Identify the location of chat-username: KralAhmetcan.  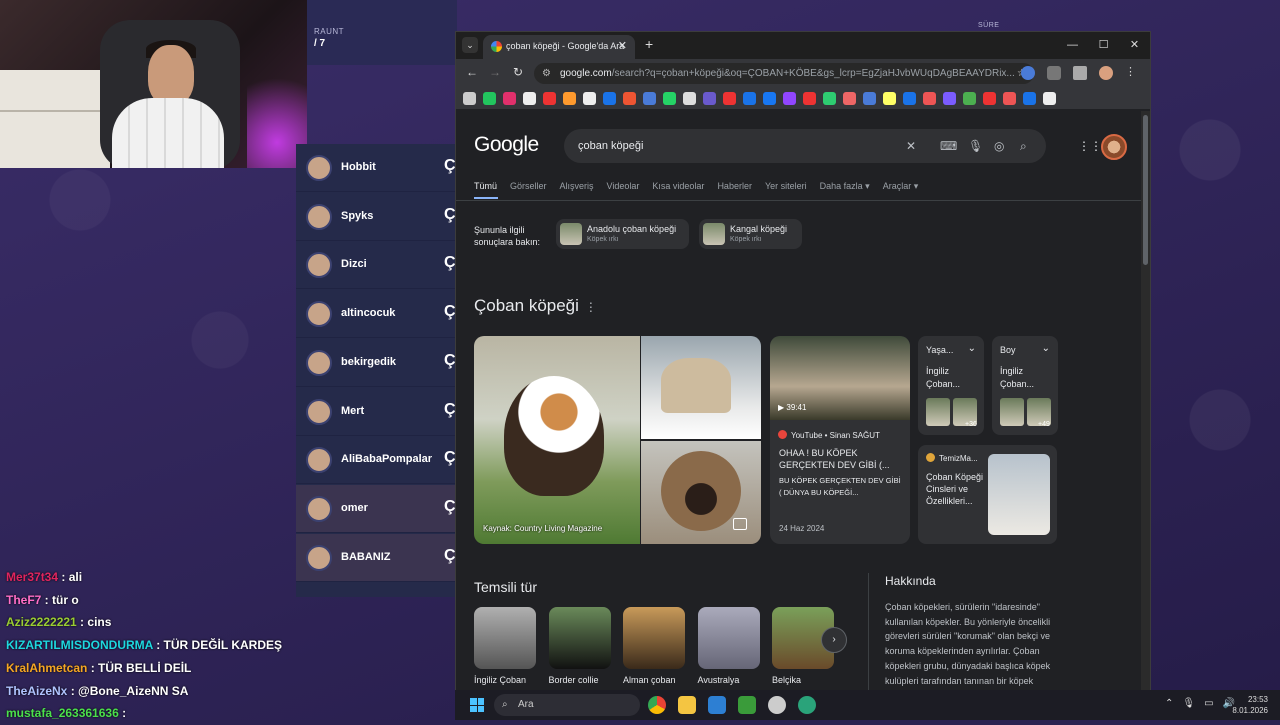
(46, 668).